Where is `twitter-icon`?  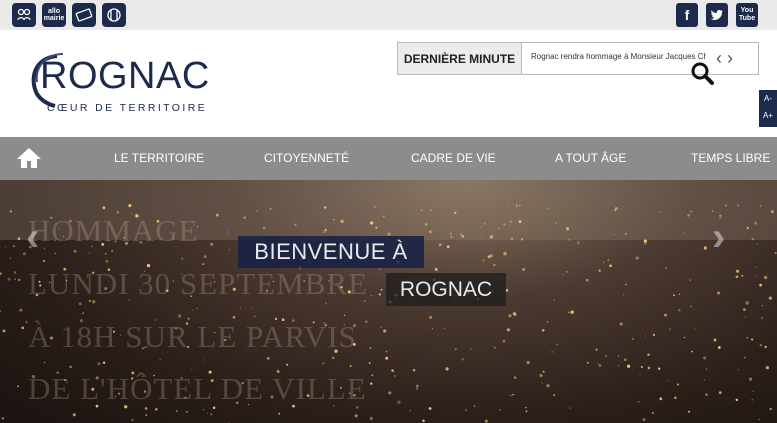 twitter-icon is located at coordinates (717, 15).